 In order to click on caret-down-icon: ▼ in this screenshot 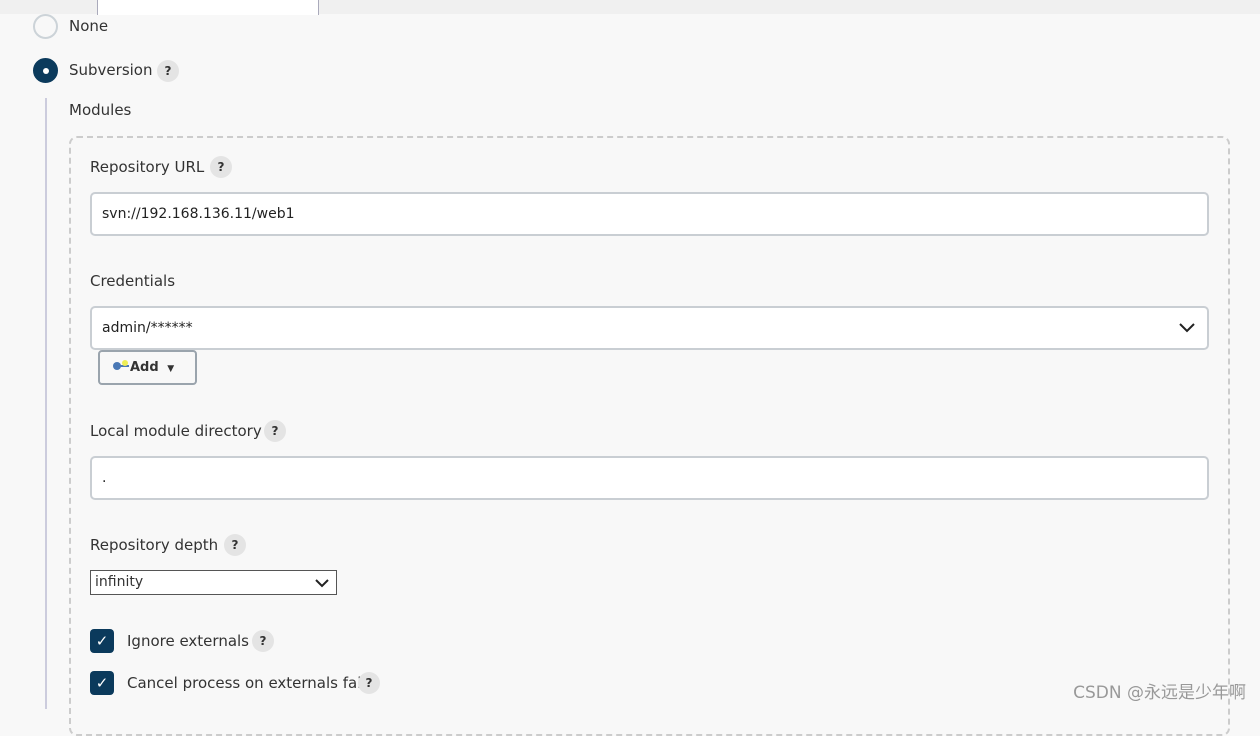, I will do `click(171, 369)`.